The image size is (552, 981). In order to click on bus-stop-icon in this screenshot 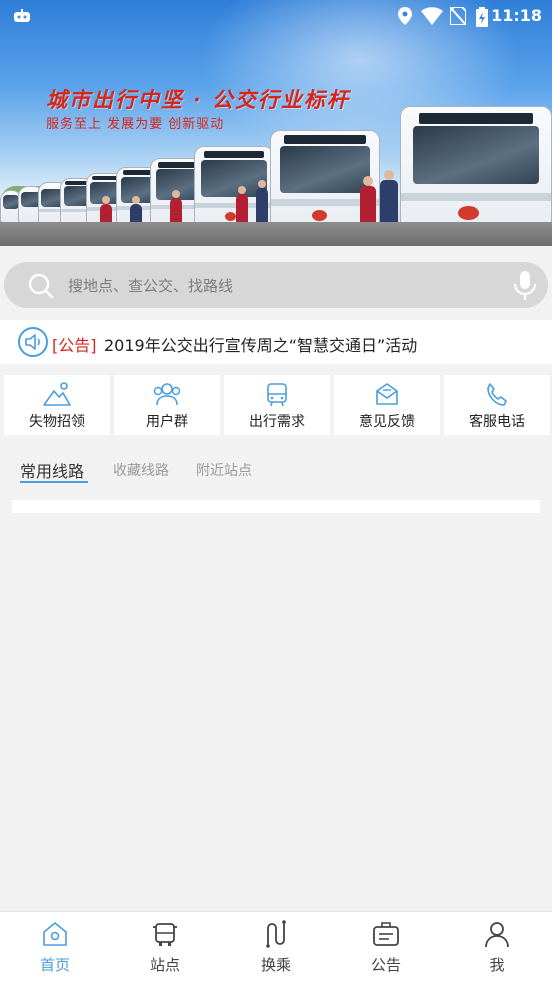, I will do `click(165, 934)`.